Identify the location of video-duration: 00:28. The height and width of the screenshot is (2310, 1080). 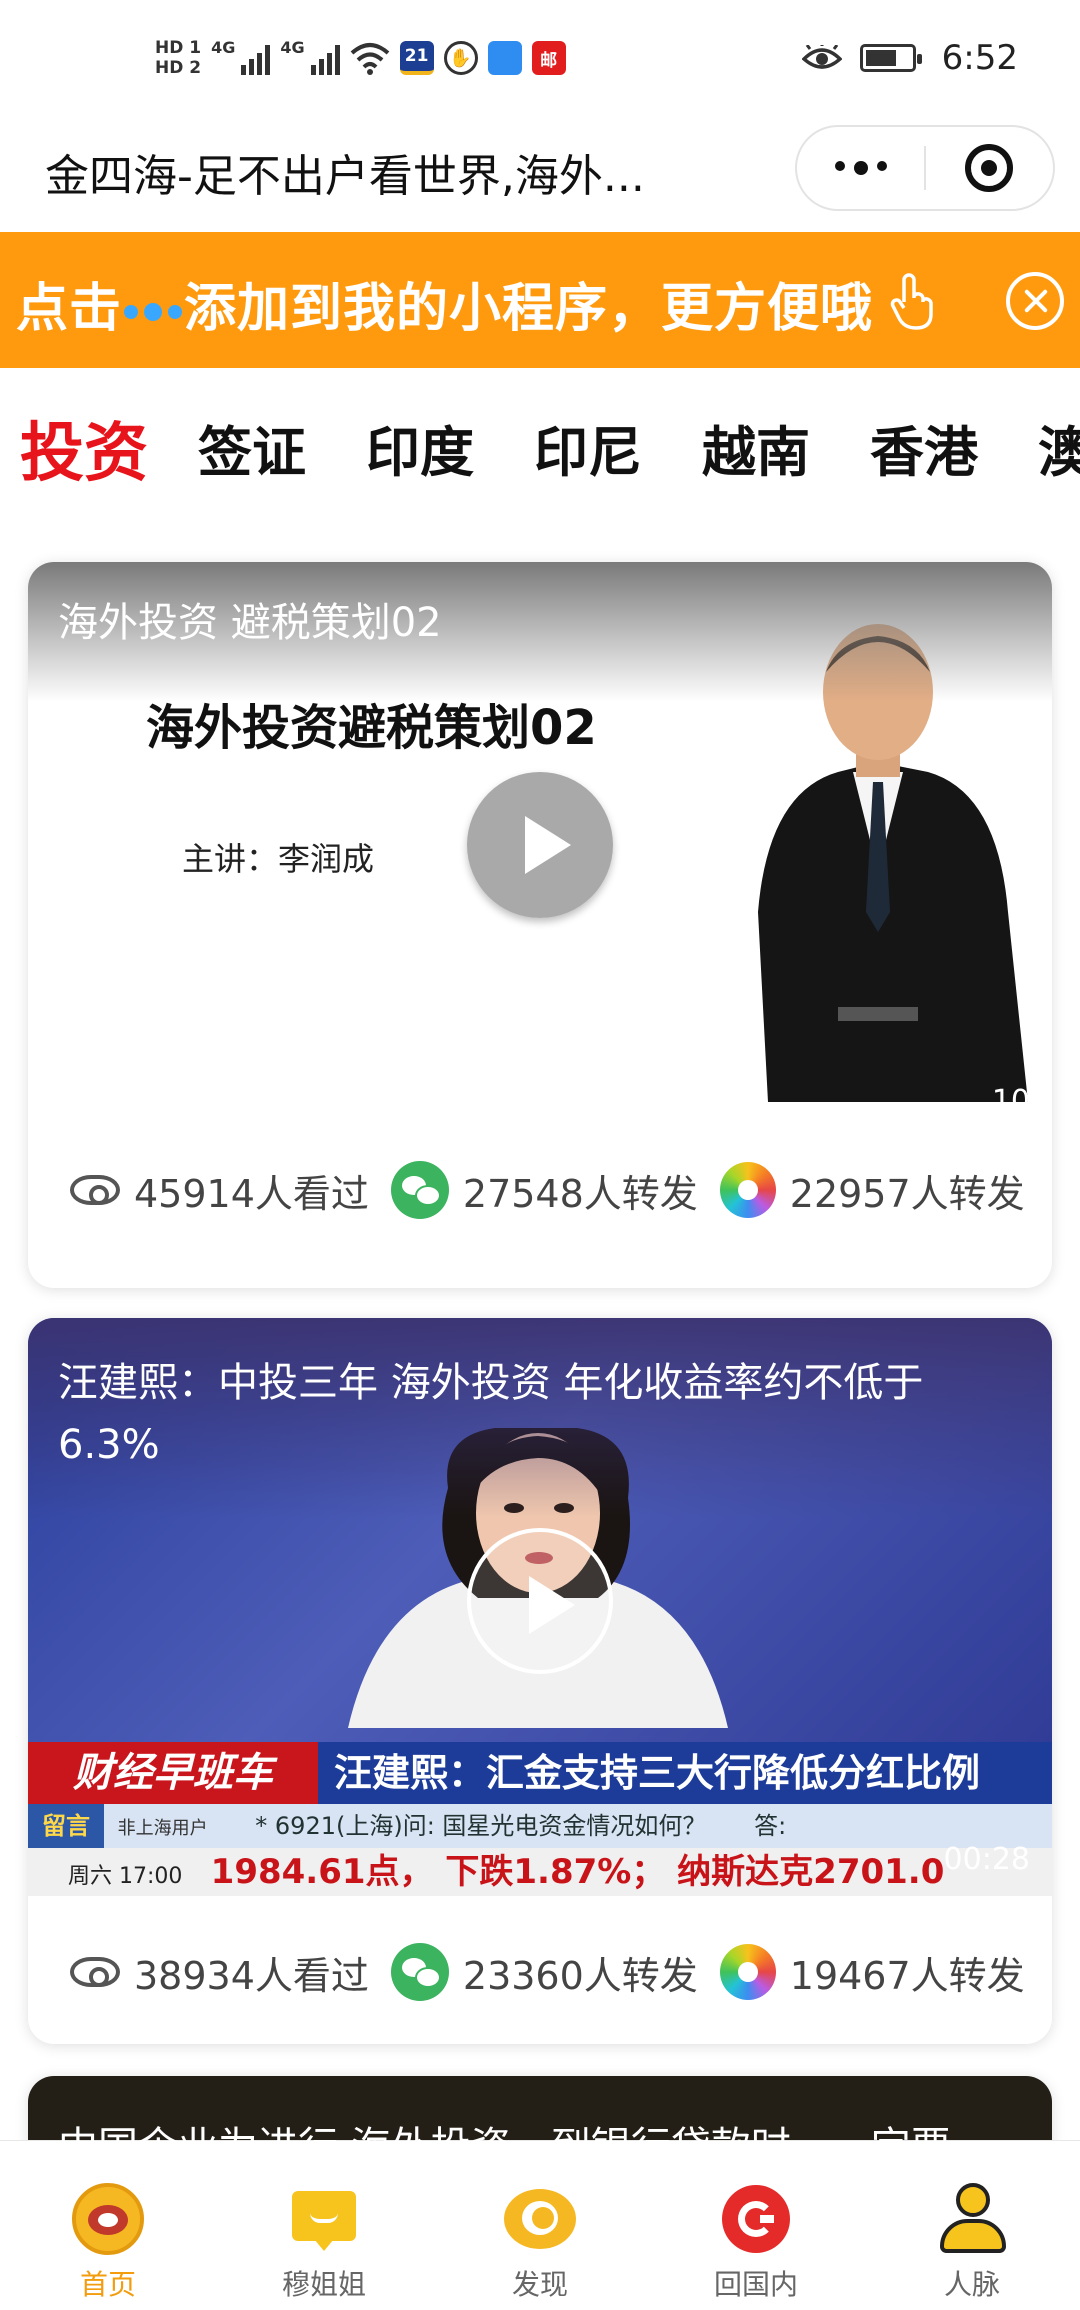
(986, 1859).